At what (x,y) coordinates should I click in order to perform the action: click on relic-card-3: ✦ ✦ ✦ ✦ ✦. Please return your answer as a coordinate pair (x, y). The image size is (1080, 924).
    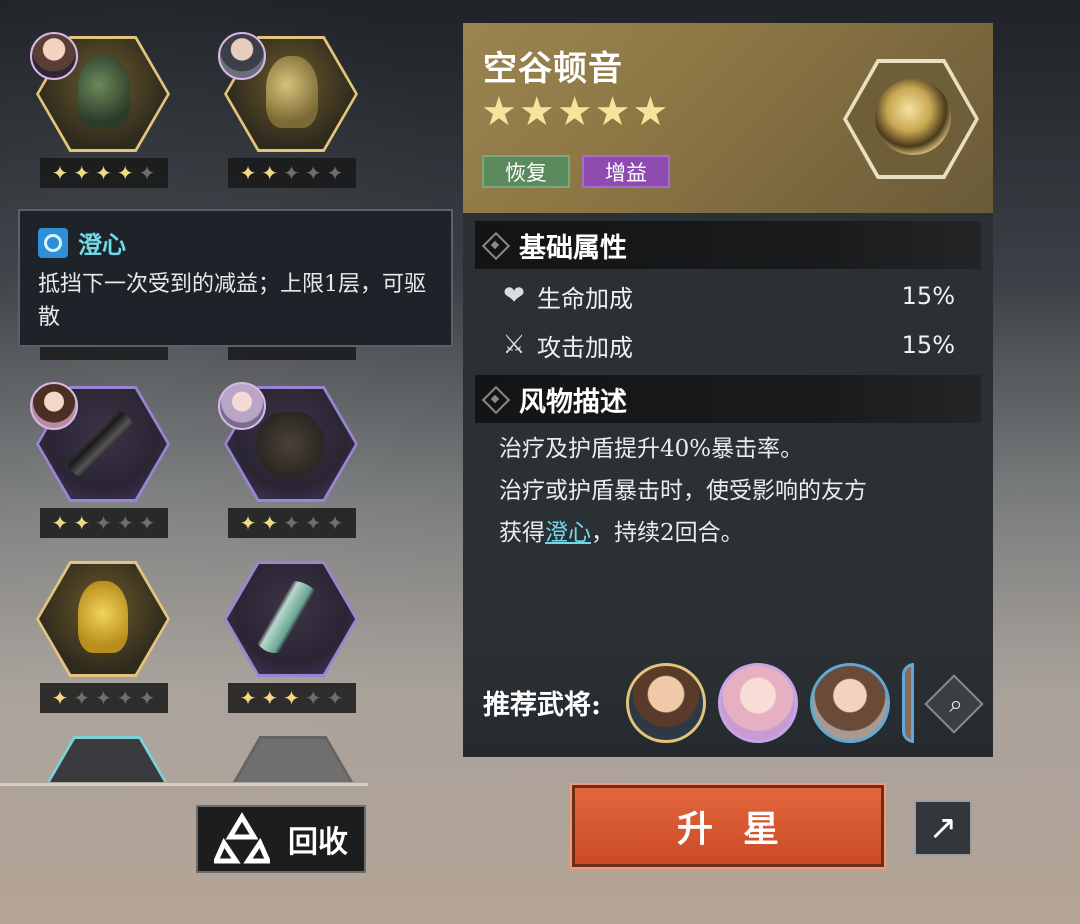
    Looking at the image, I should click on (103, 460).